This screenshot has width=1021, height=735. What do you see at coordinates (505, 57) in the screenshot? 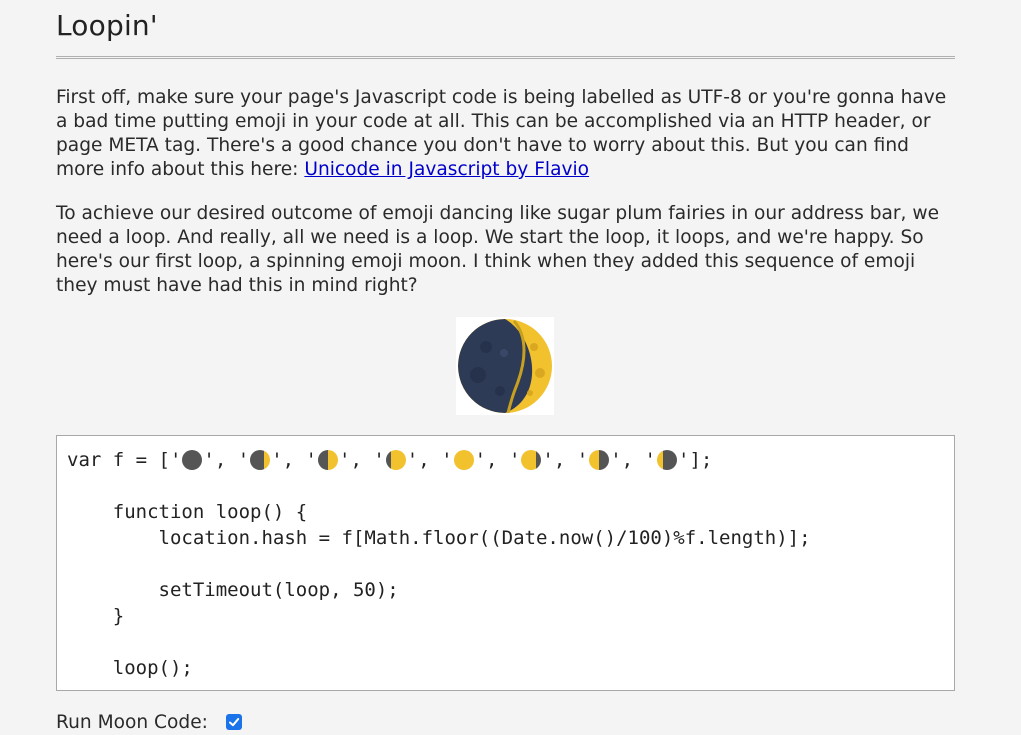
I see `title-divider` at bounding box center [505, 57].